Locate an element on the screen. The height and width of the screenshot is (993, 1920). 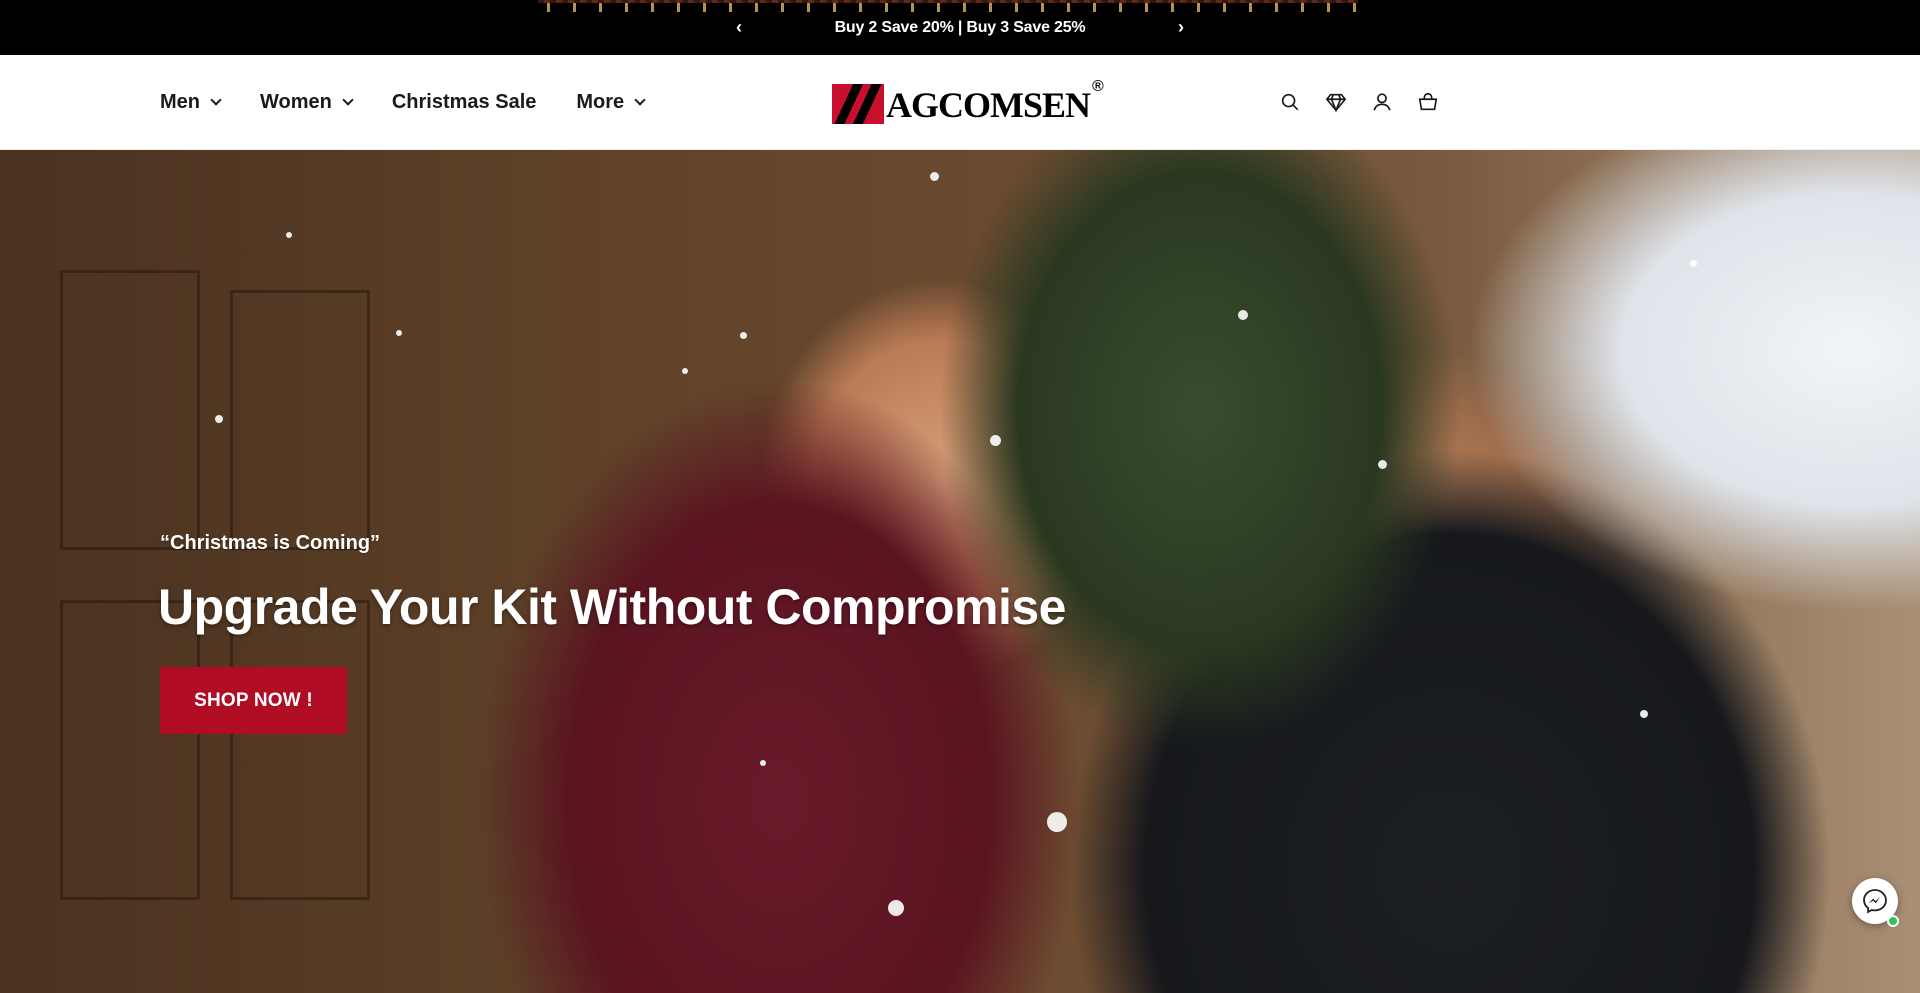
brand-logo: AGCOMSEN ® is located at coordinates (968, 101).